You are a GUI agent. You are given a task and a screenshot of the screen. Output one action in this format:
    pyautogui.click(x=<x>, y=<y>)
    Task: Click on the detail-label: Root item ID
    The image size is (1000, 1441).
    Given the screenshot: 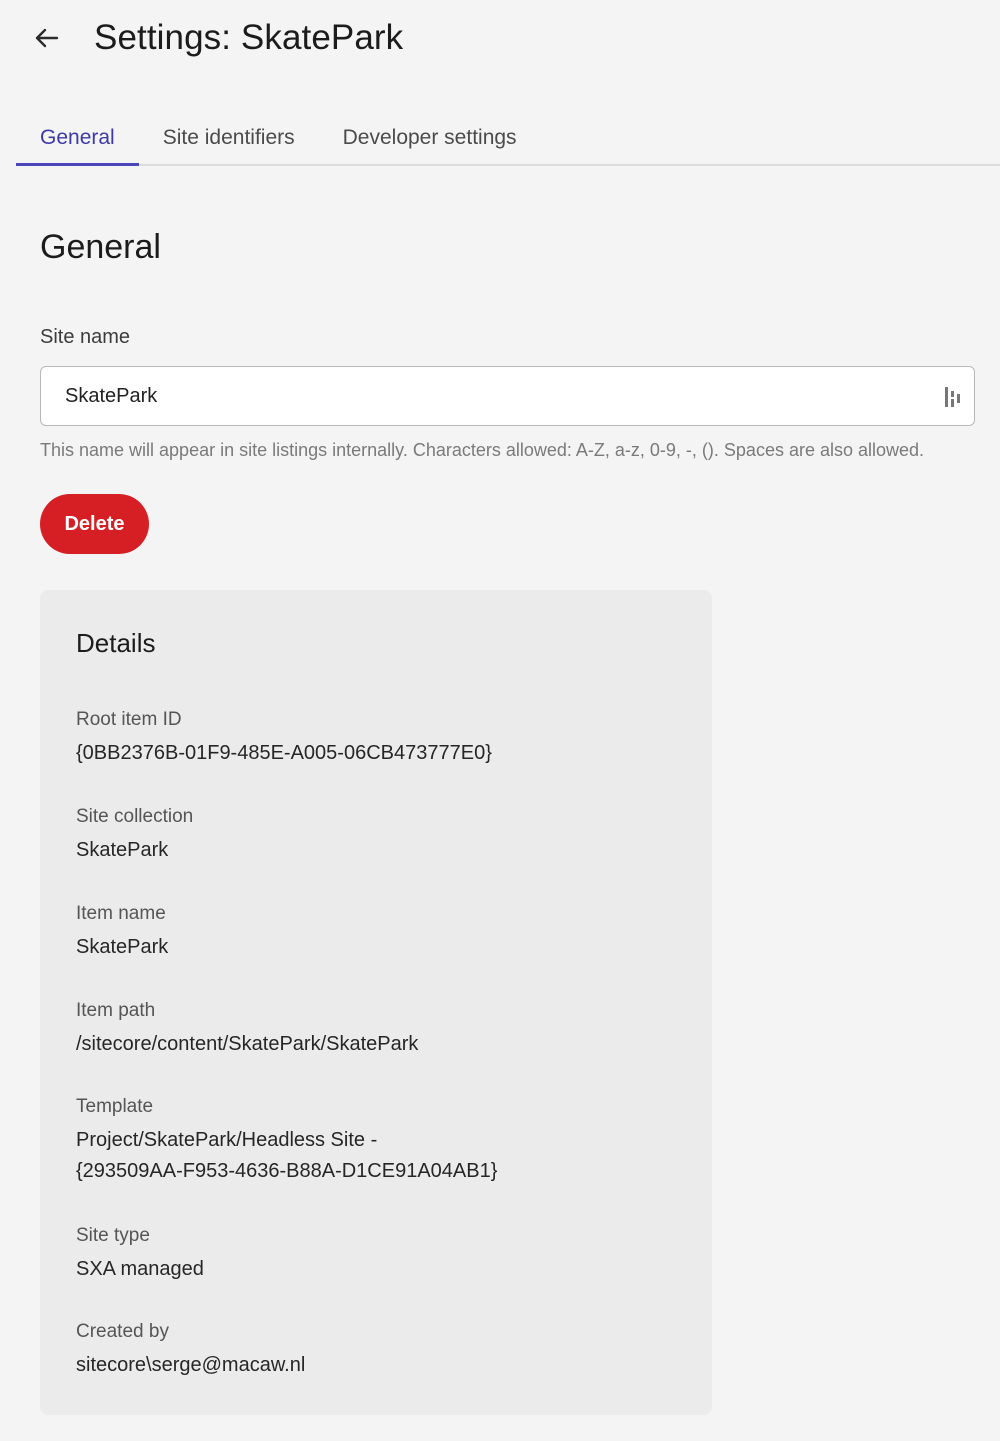 What is the action you would take?
    pyautogui.click(x=129, y=719)
    